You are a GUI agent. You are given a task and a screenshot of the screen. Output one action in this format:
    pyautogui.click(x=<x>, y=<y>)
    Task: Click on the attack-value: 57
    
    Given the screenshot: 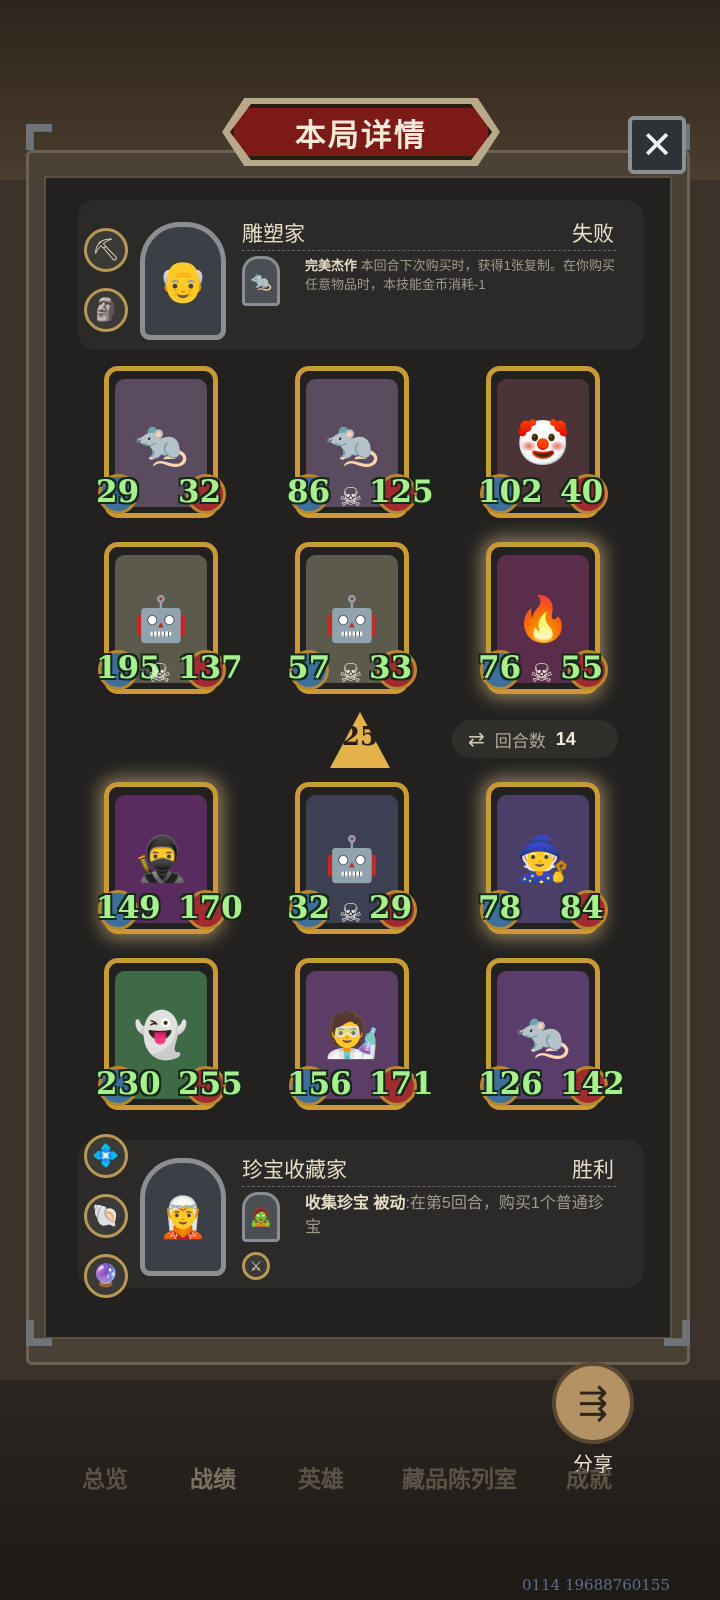 What is the action you would take?
    pyautogui.click(x=309, y=668)
    